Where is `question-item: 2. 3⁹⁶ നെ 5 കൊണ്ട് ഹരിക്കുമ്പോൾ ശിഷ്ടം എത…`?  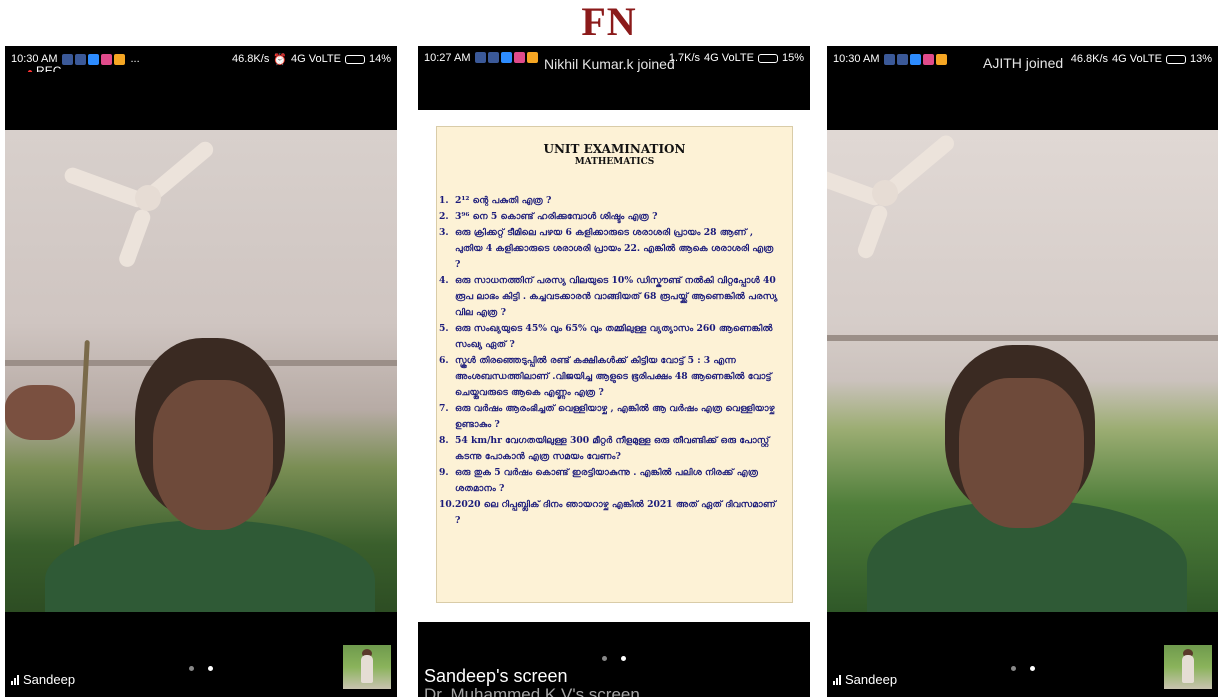 question-item: 2. 3⁹⁶ നെ 5 കൊണ്ട് ഹരിക്കുമ്പോൾ ശിഷ്ടം എത… is located at coordinates (609, 217).